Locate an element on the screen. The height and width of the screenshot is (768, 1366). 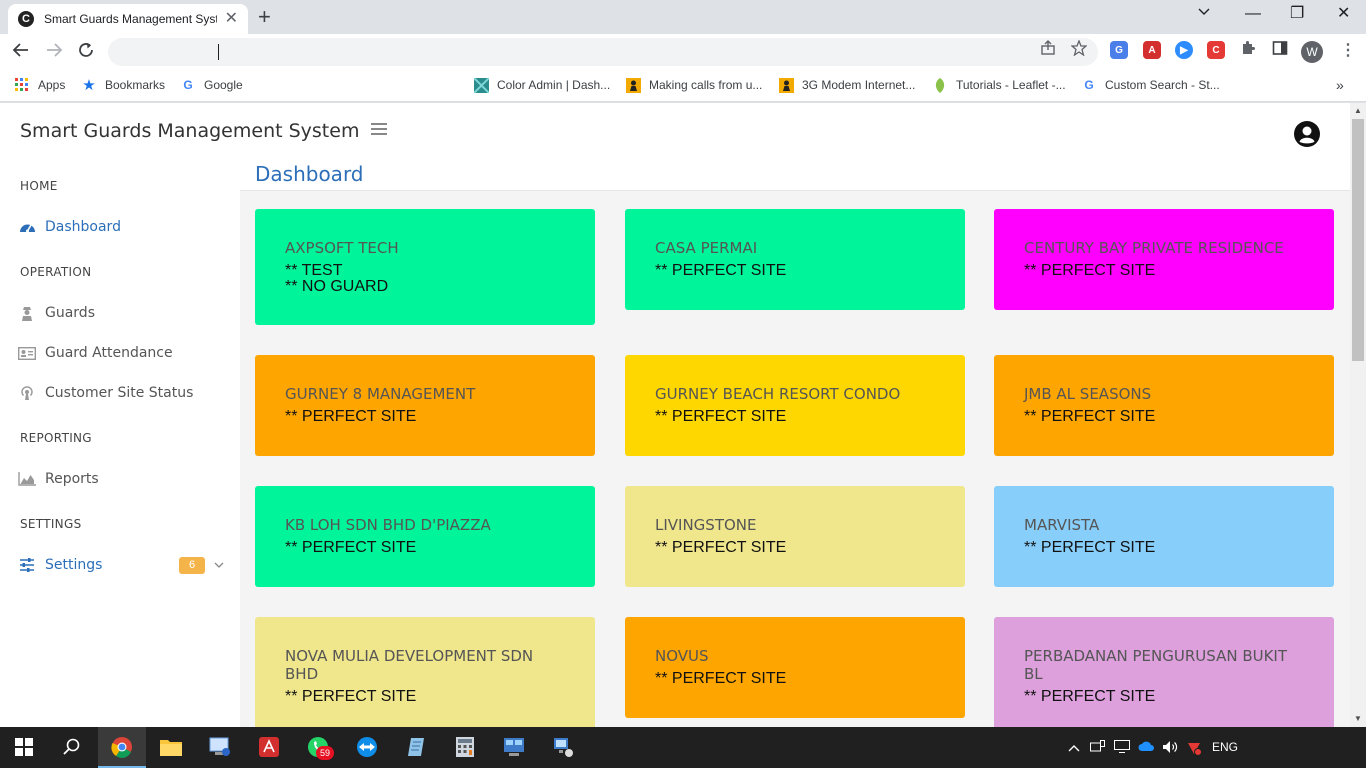
site-card: JMB AL SEASONS ** PERFECT SITE is located at coordinates (1164, 405).